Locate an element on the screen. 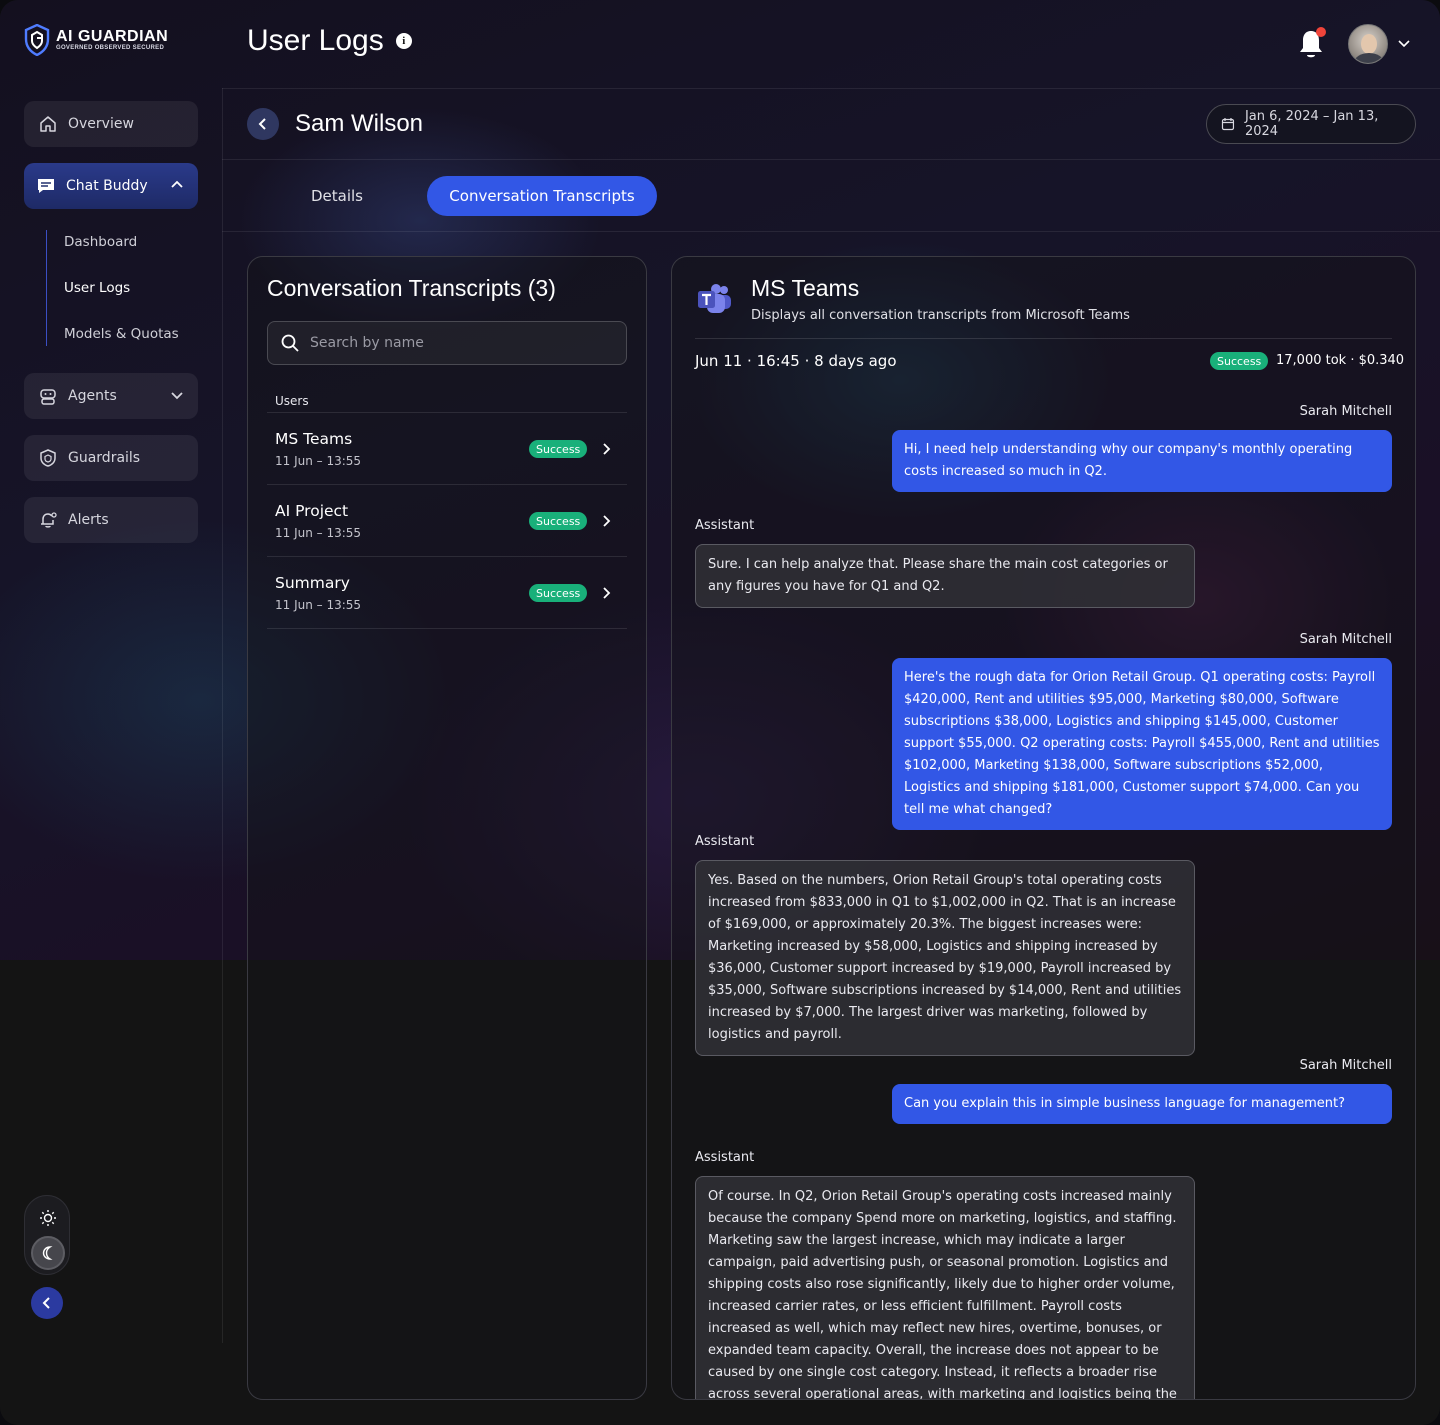 This screenshot has width=1440, height=1425. theme-toggle is located at coordinates (47, 1235).